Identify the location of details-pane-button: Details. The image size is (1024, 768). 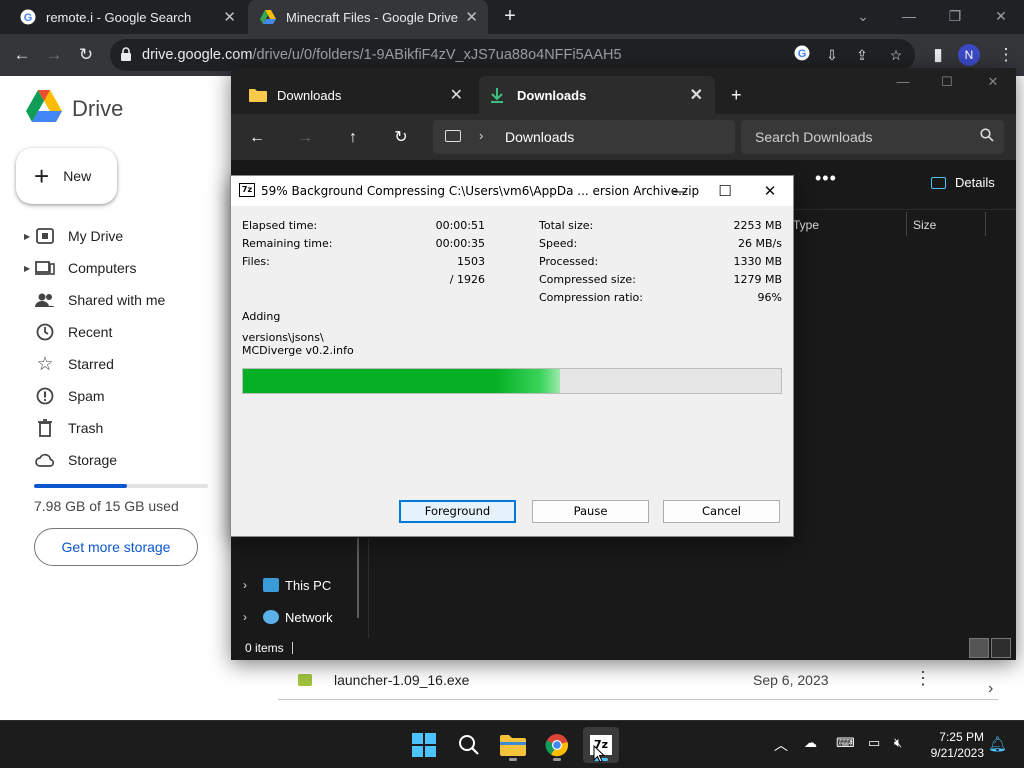
(963, 182).